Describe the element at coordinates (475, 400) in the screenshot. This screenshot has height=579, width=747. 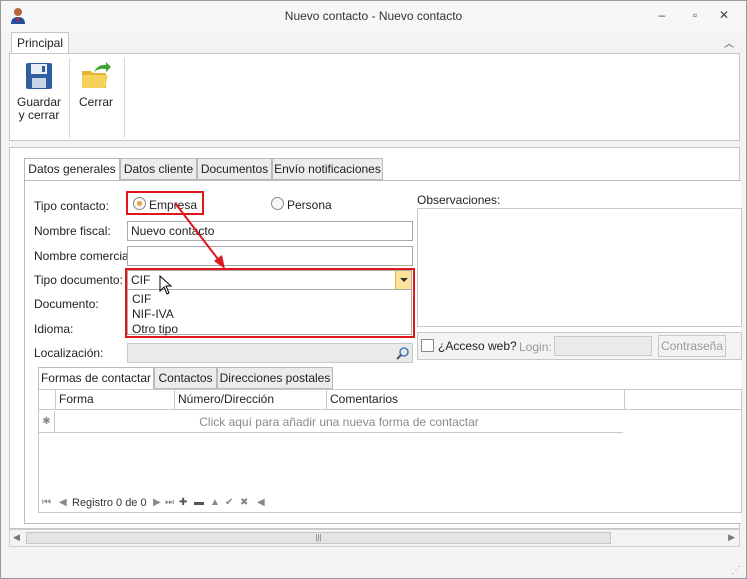
I see `column-header-comentarios: Comentarios` at that location.